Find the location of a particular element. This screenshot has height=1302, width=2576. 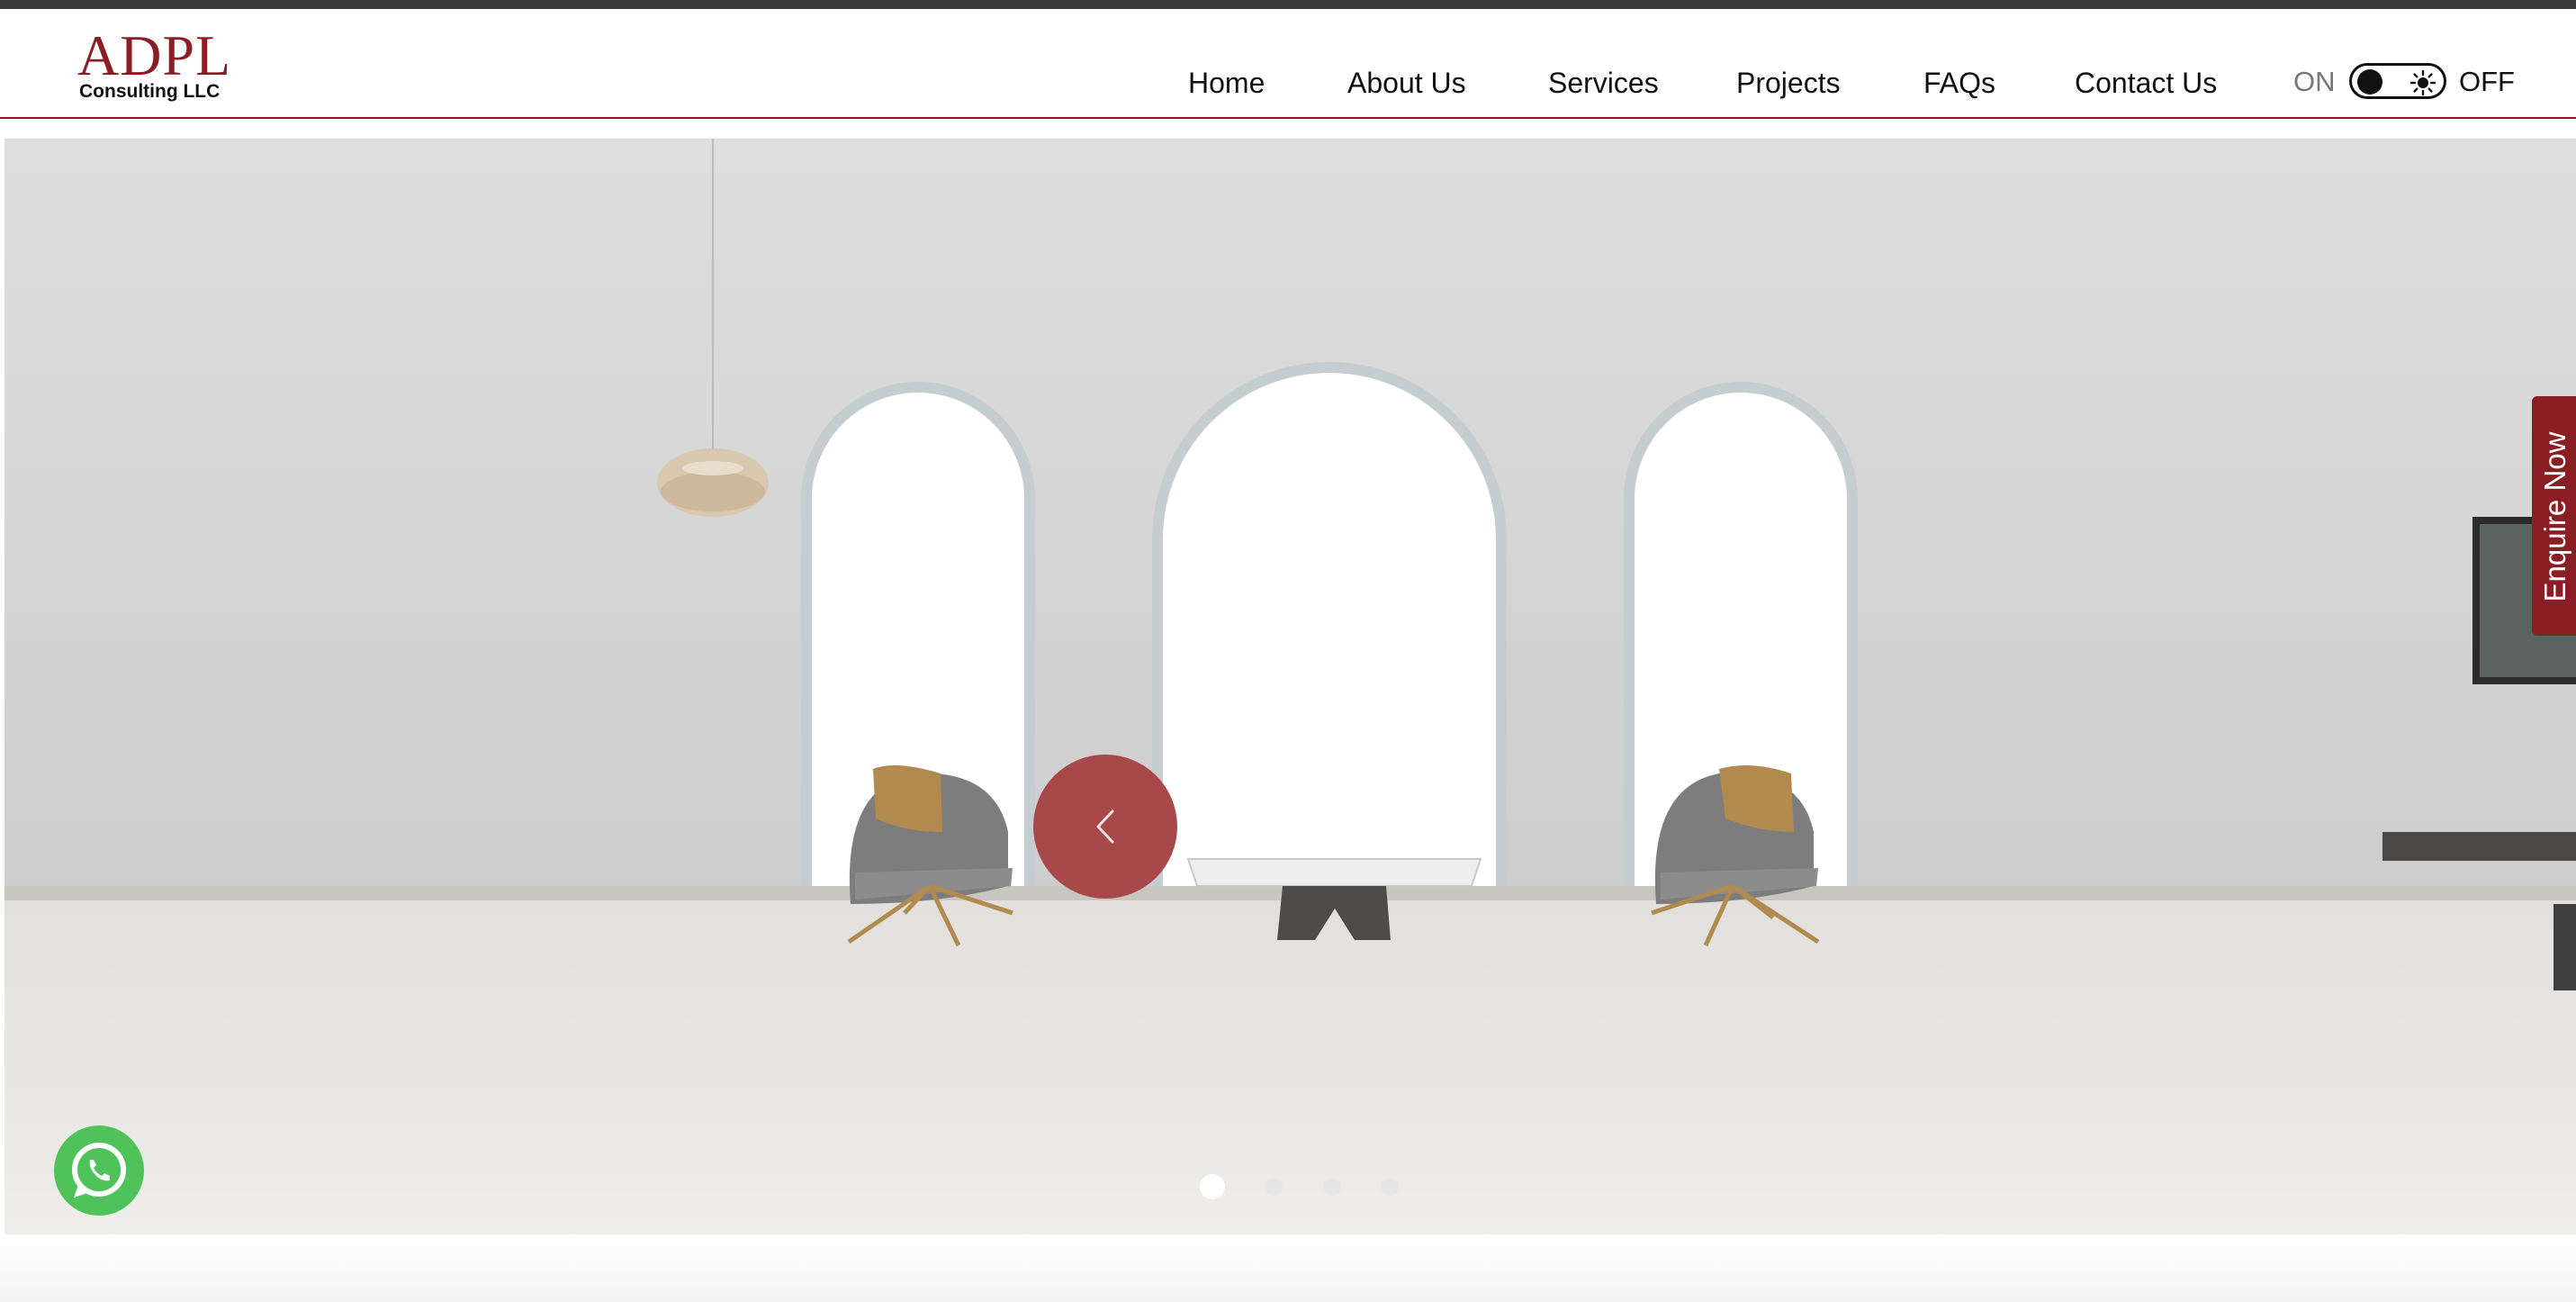

slider-pagination is located at coordinates (1308, 1185).